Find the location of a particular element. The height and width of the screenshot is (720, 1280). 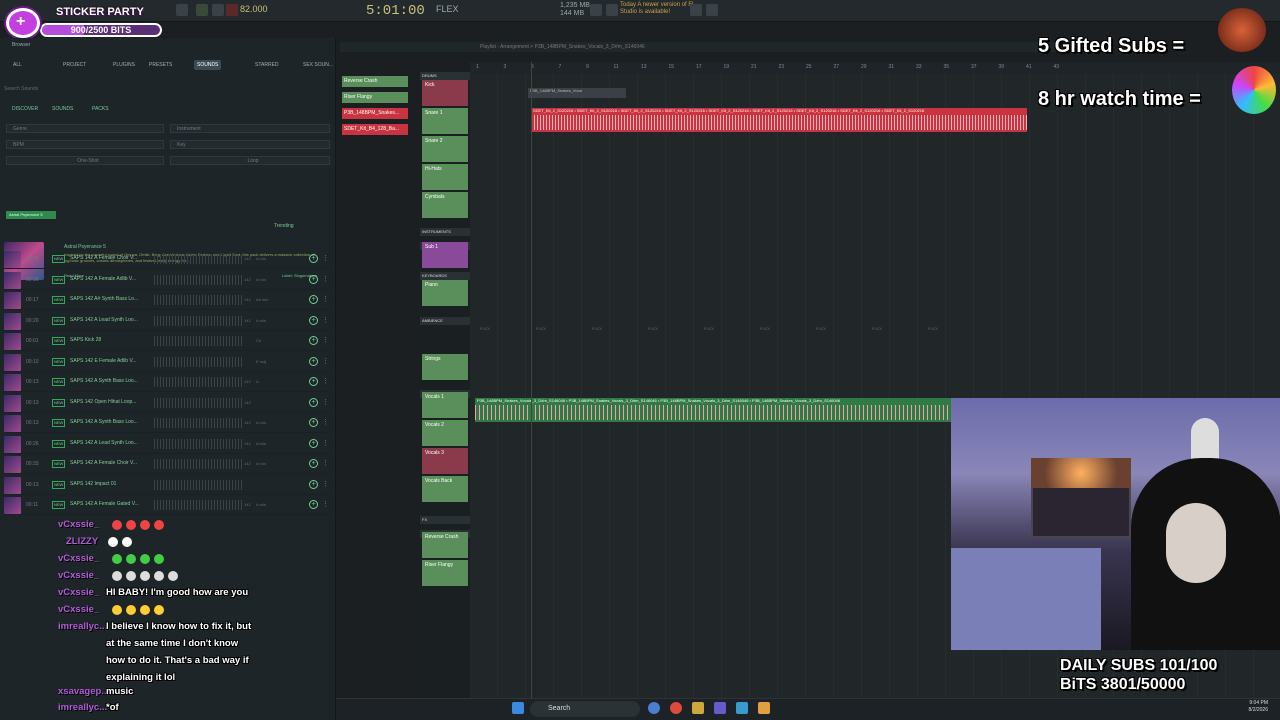

taskbar-search: Search is located at coordinates (585, 709).